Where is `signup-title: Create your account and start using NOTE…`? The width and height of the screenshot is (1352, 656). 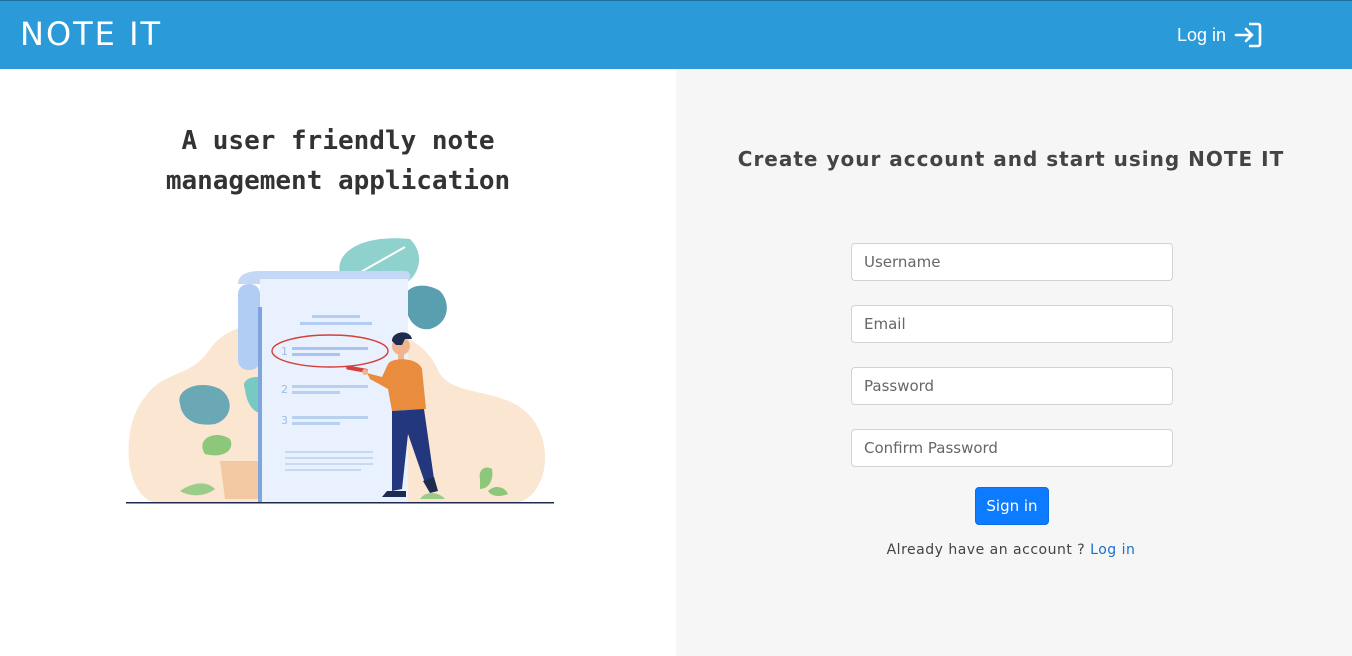 signup-title: Create your account and start using NOTE… is located at coordinates (1011, 159).